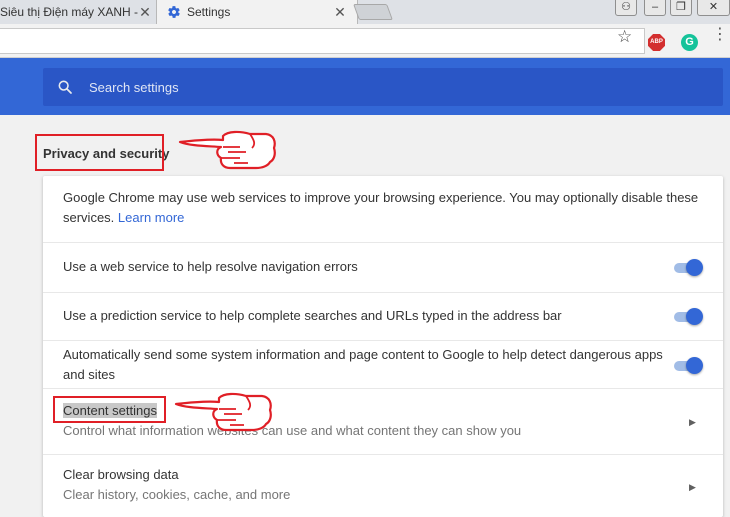  What do you see at coordinates (373, 12) in the screenshot?
I see `new-tab-button` at bounding box center [373, 12].